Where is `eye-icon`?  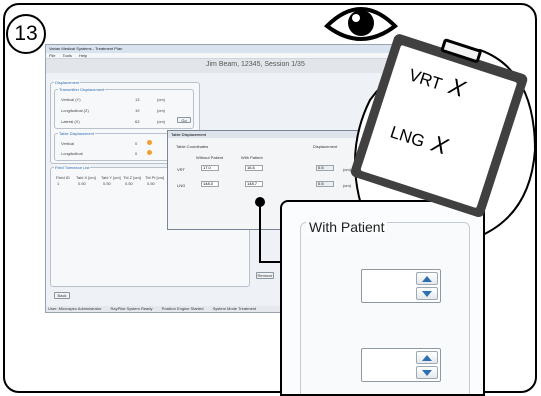 eye-icon is located at coordinates (361, 24).